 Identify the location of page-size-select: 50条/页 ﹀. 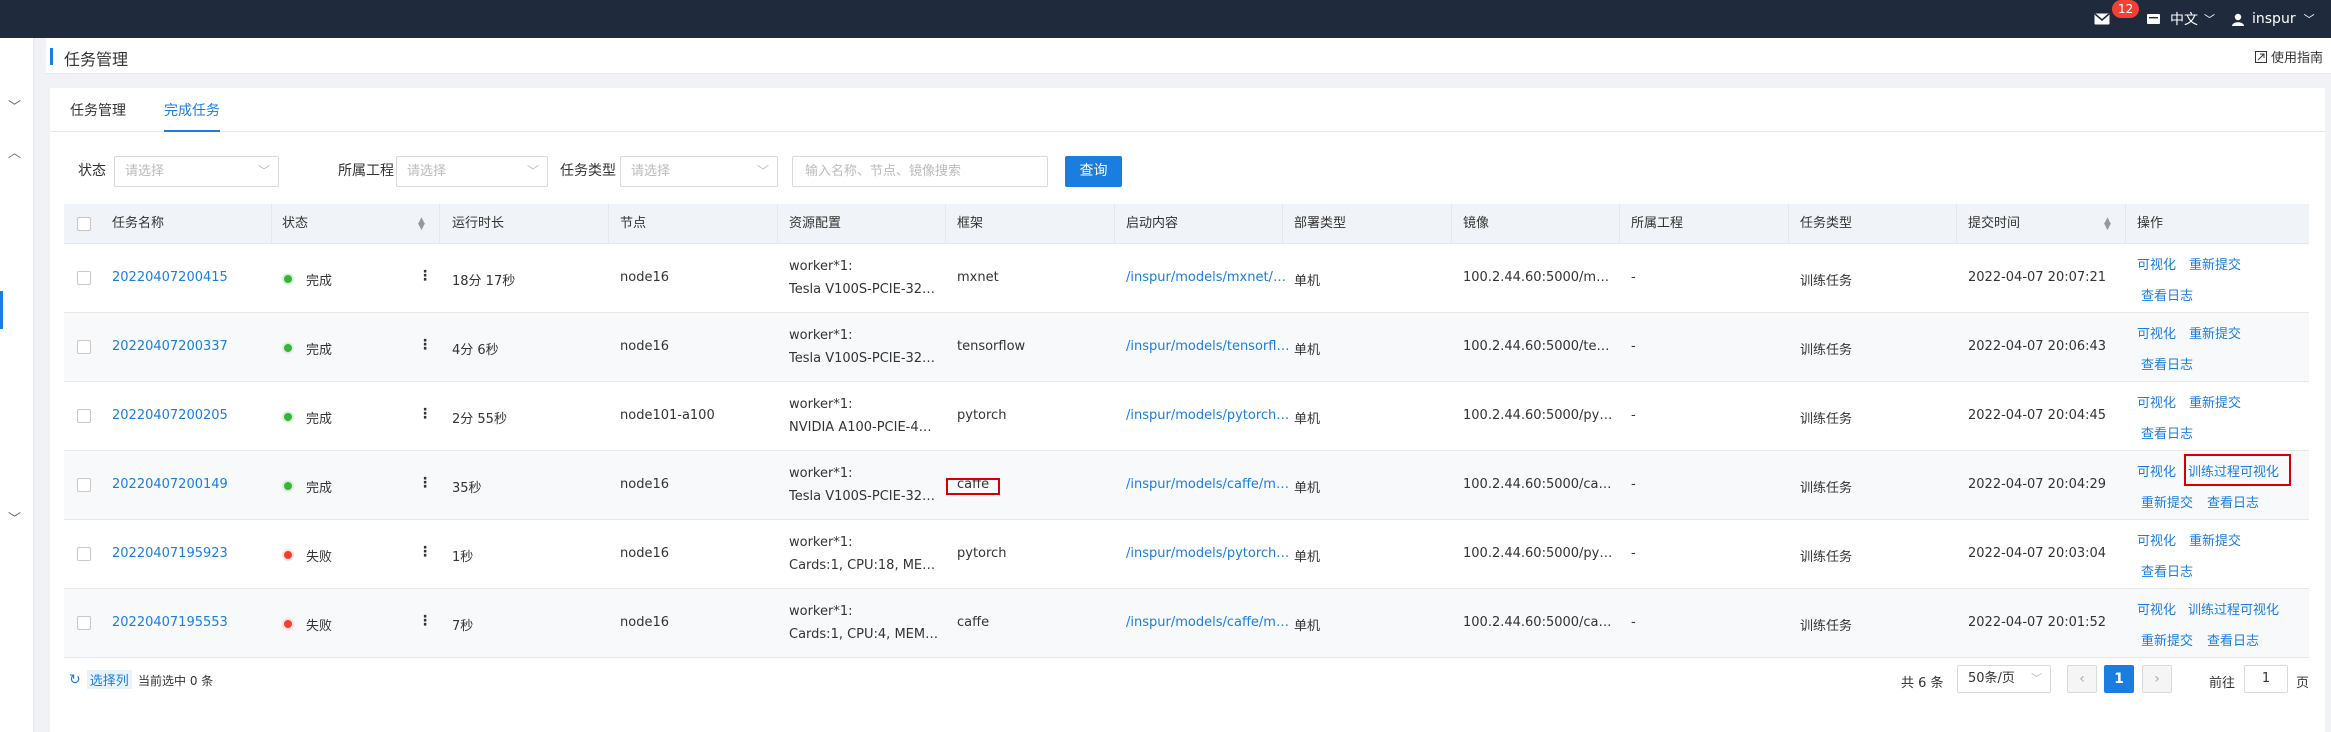
(2004, 679).